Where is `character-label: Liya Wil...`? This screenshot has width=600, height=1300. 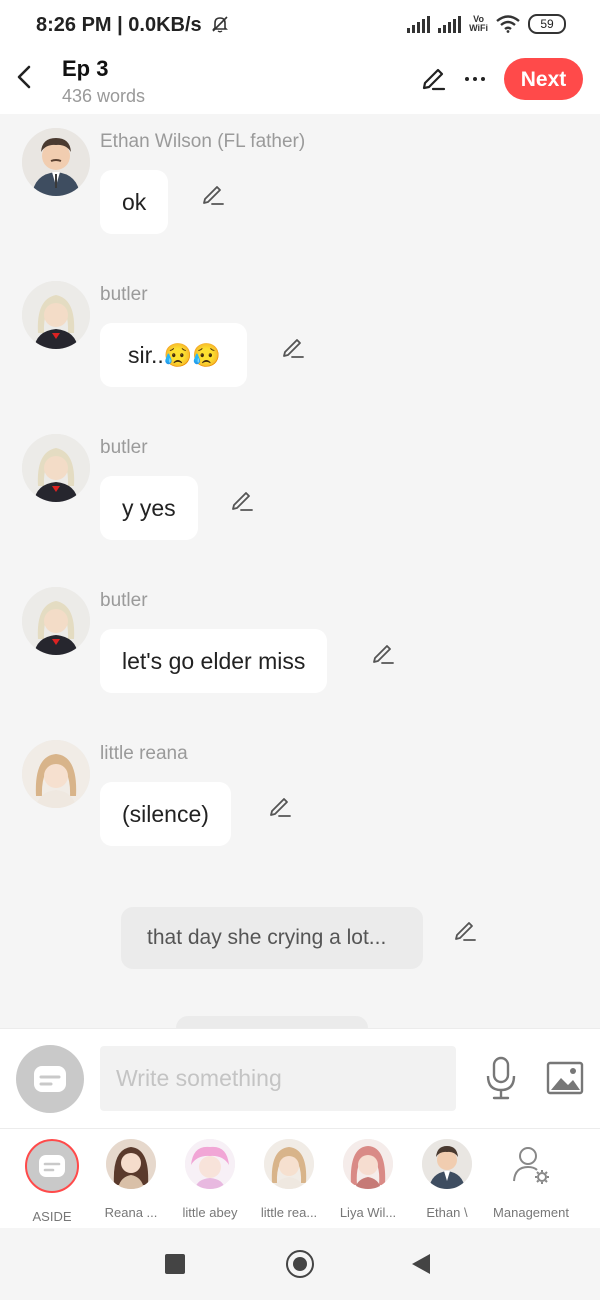
character-label: Liya Wil... is located at coordinates (368, 1212).